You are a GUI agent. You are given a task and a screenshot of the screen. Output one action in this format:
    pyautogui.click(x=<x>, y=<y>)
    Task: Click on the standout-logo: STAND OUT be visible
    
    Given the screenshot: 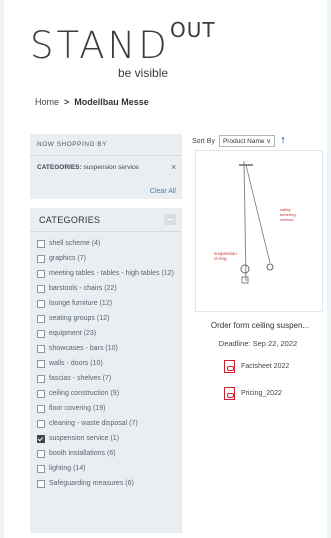 What is the action you would take?
    pyautogui.click(x=135, y=49)
    